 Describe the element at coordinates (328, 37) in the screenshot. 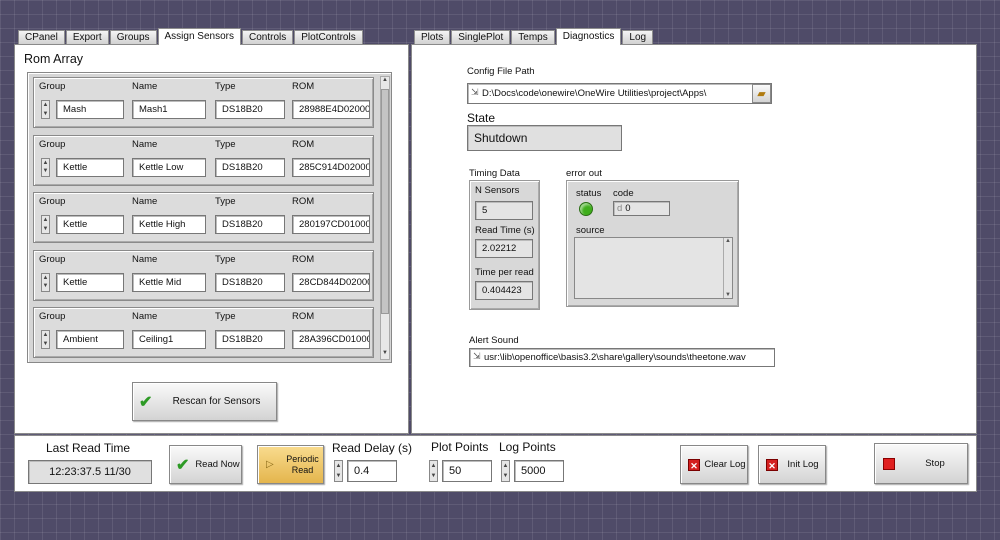

I see `tab-plotcontrols: PlotControls` at that location.